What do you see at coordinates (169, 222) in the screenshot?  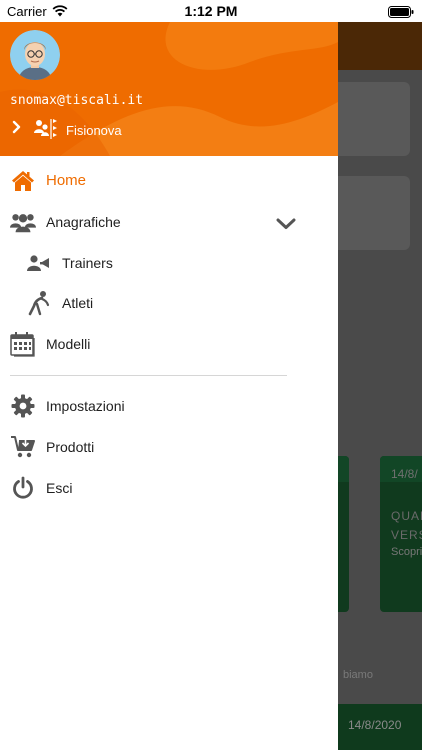 I see `menu-item-registry: Anagrafiche` at bounding box center [169, 222].